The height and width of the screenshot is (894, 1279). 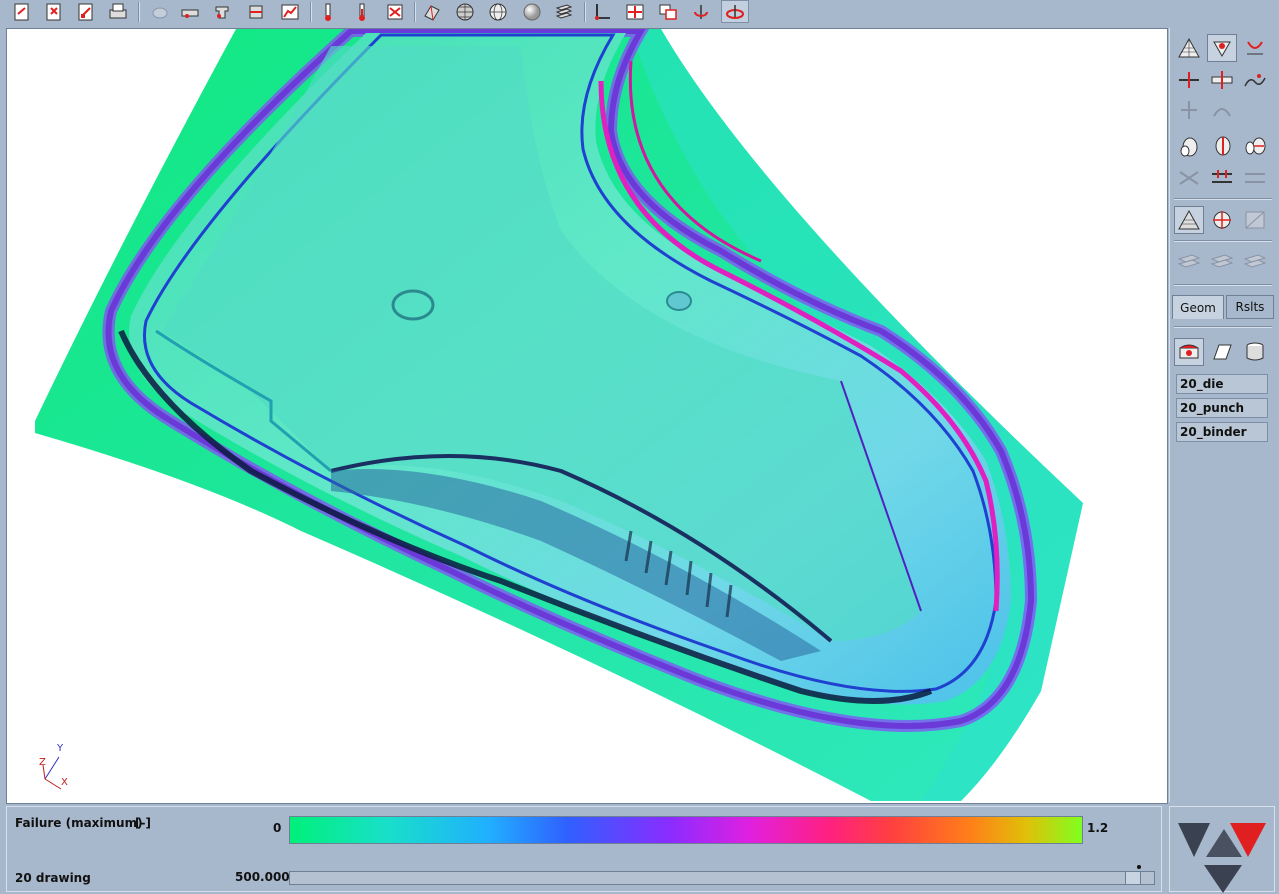 What do you see at coordinates (60, 748) in the screenshot?
I see `axis-y-label: Y` at bounding box center [60, 748].